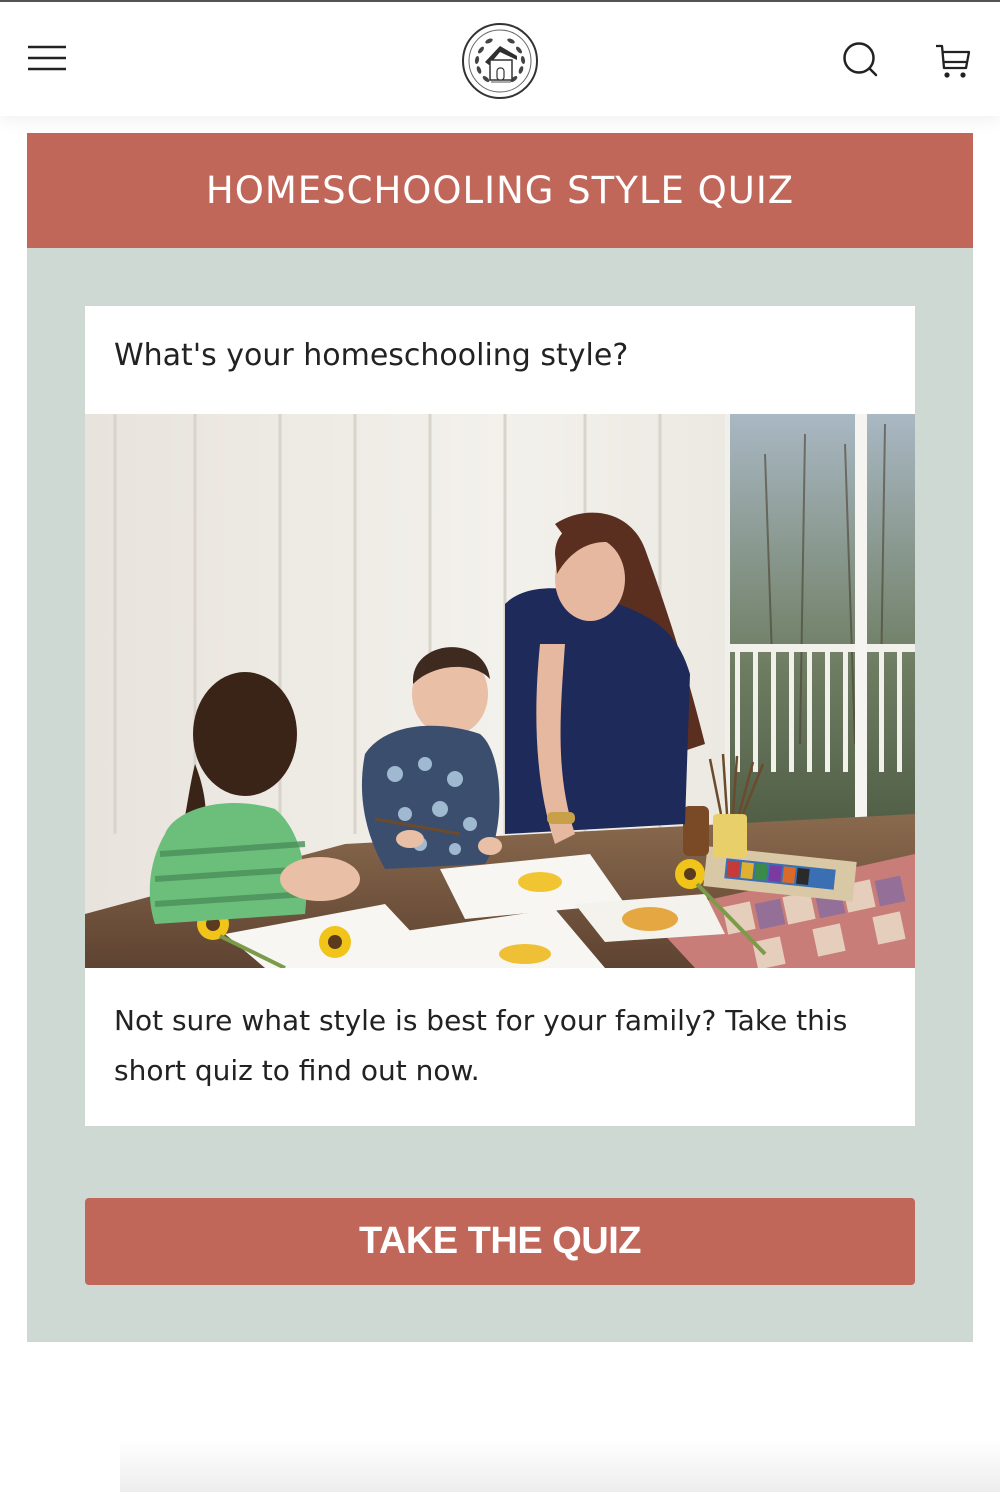 Image resolution: width=1000 pixels, height=1492 pixels. Describe the element at coordinates (500, 1241) in the screenshot. I see `take-quiz-button: TAKE THE QUIZ` at that location.